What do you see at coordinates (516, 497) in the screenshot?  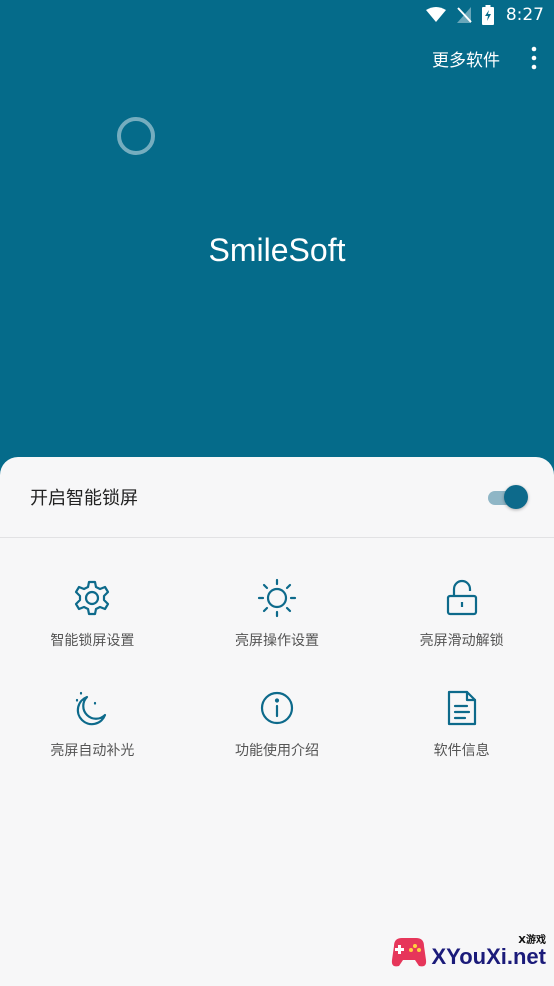 I see `switch-thumb` at bounding box center [516, 497].